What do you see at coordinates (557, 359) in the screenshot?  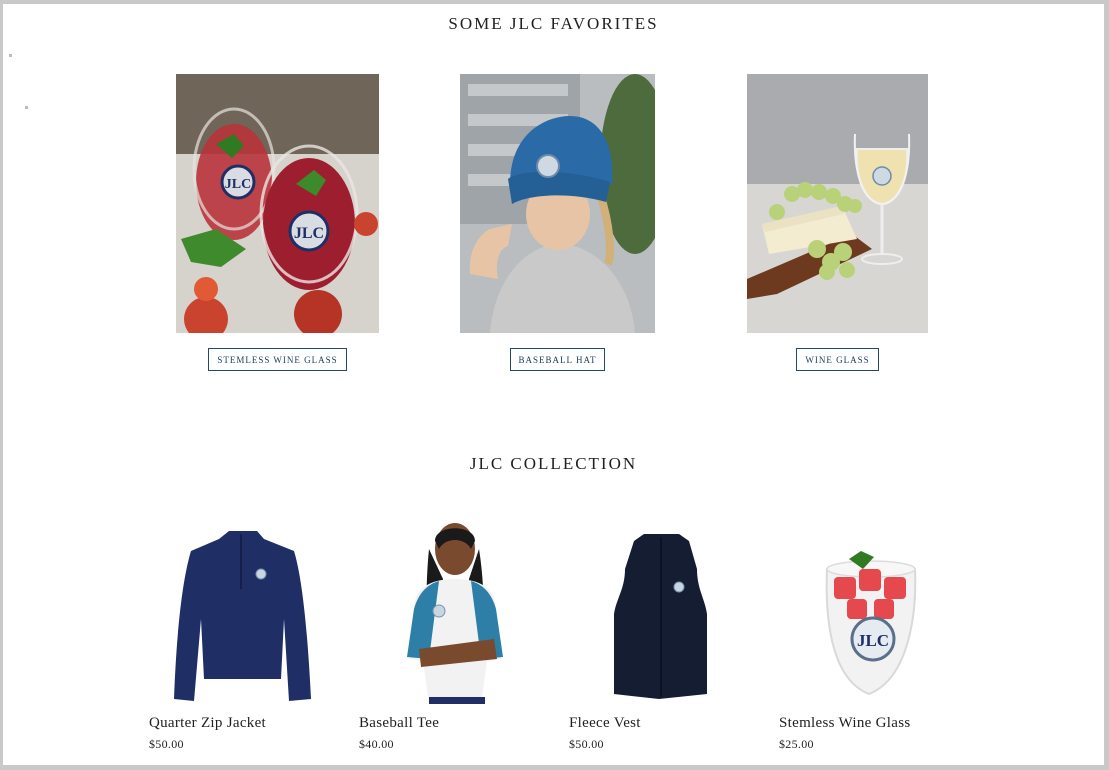 I see `baseball-hat-button: BASEBALL HAT` at bounding box center [557, 359].